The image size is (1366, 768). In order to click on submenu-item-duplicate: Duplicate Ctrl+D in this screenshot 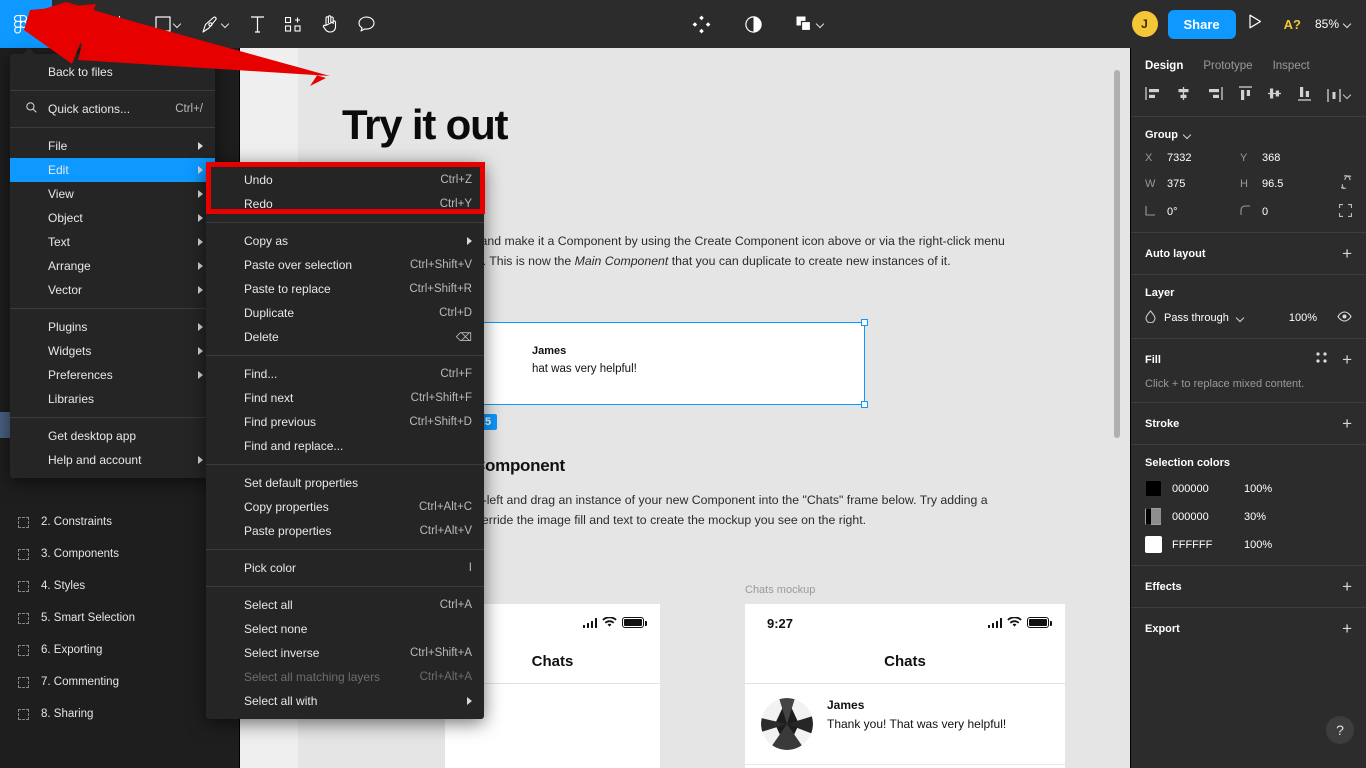, I will do `click(345, 313)`.